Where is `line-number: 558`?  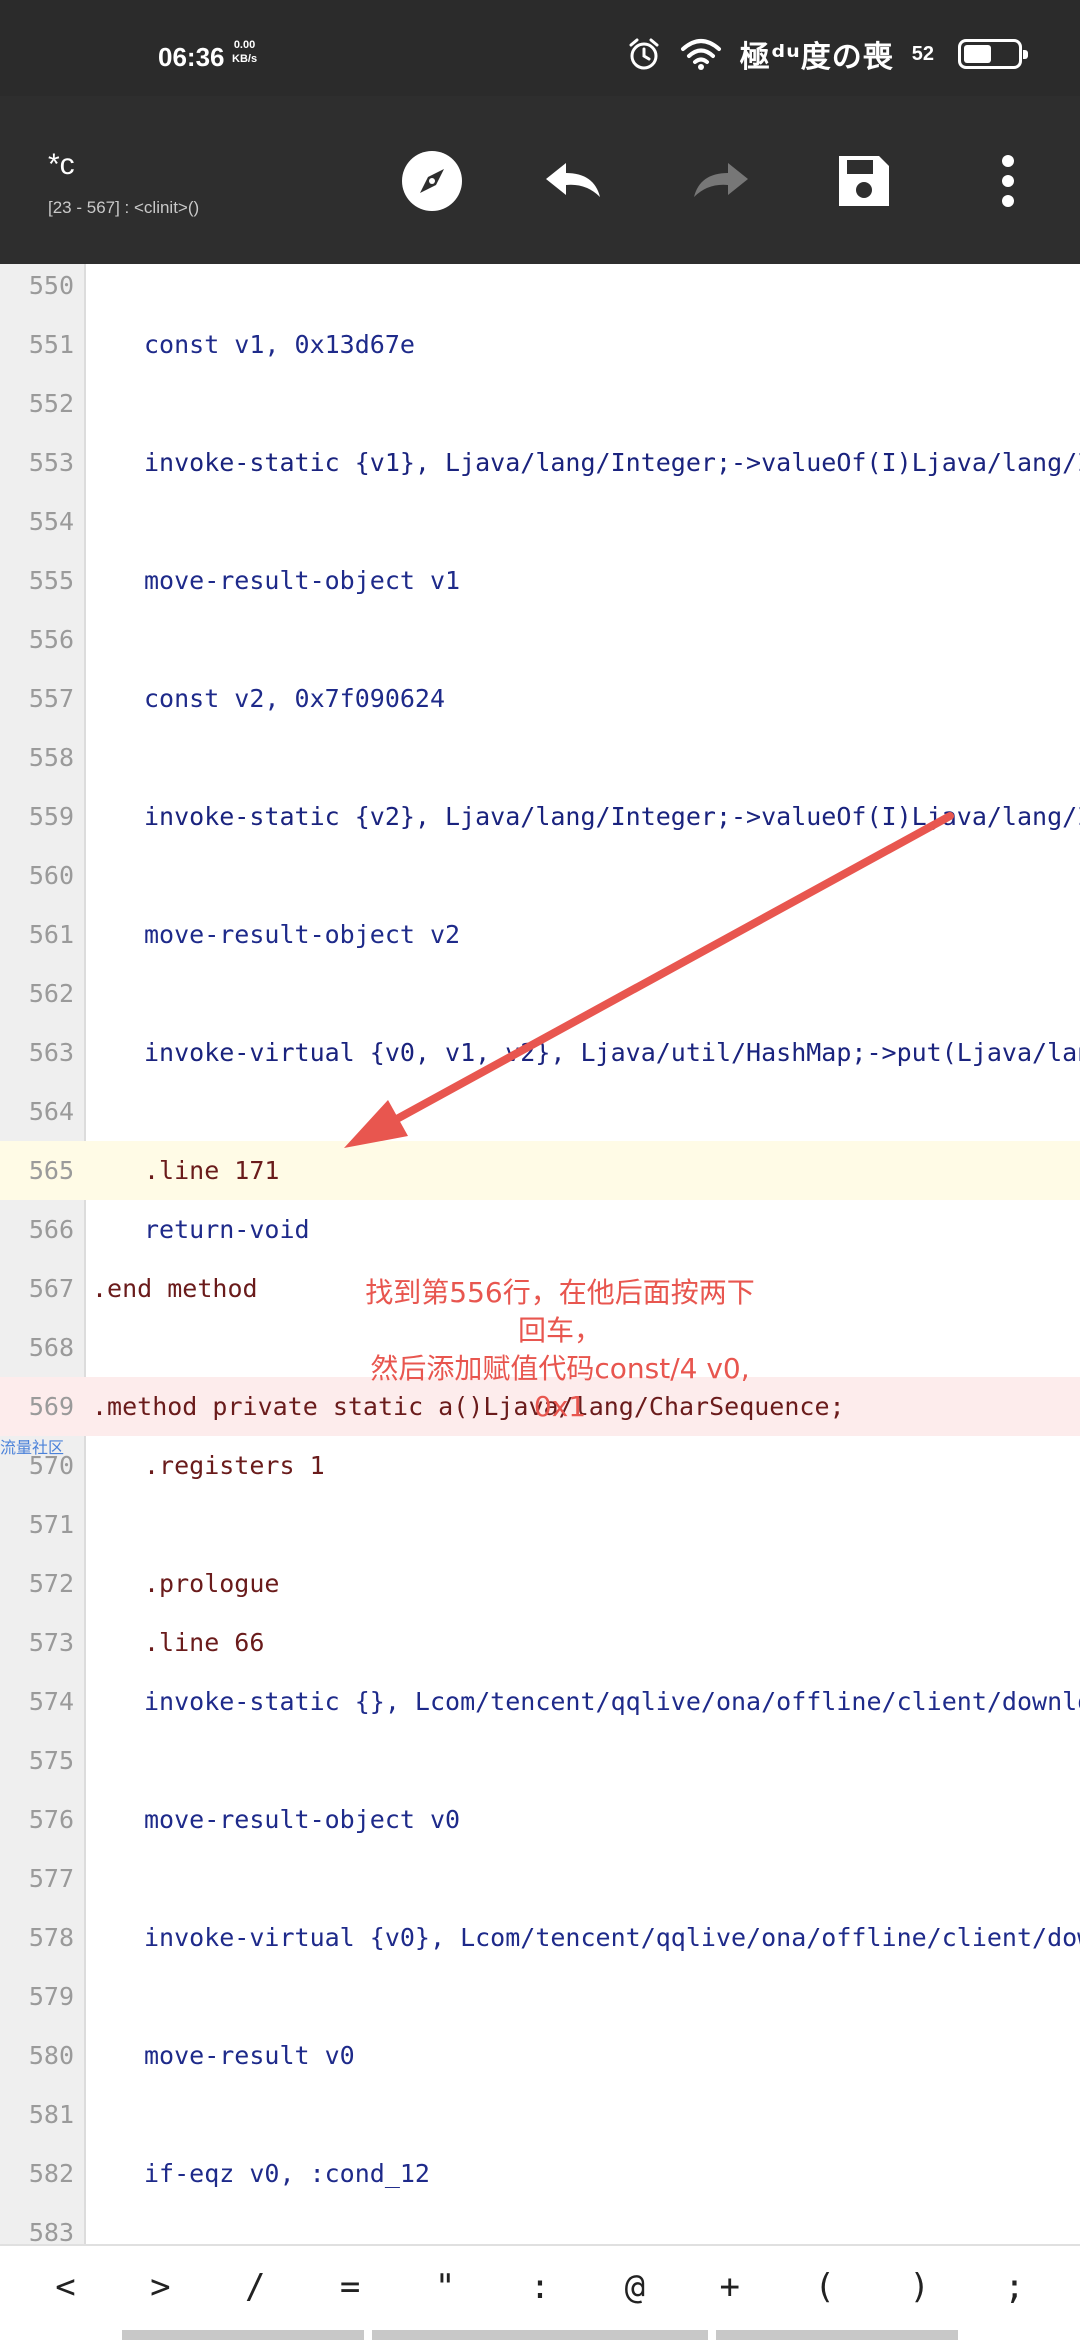 line-number: 558 is located at coordinates (51, 757).